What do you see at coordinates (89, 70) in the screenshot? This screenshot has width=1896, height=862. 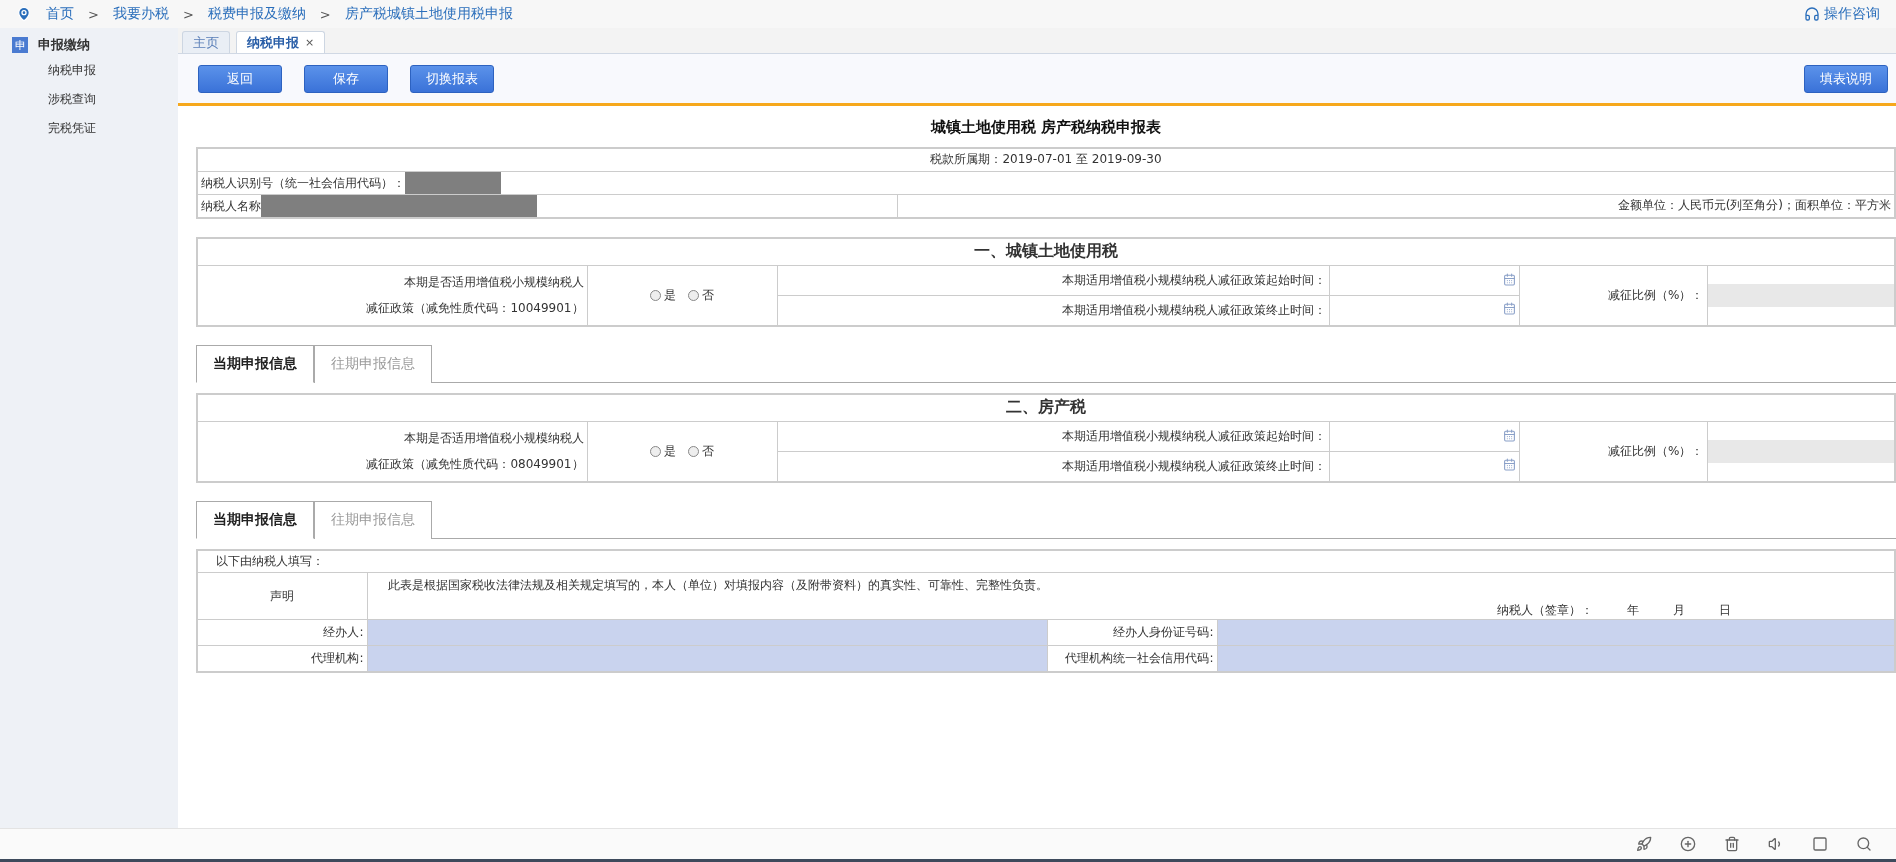 I see `sidebar-item: 纳税申报` at bounding box center [89, 70].